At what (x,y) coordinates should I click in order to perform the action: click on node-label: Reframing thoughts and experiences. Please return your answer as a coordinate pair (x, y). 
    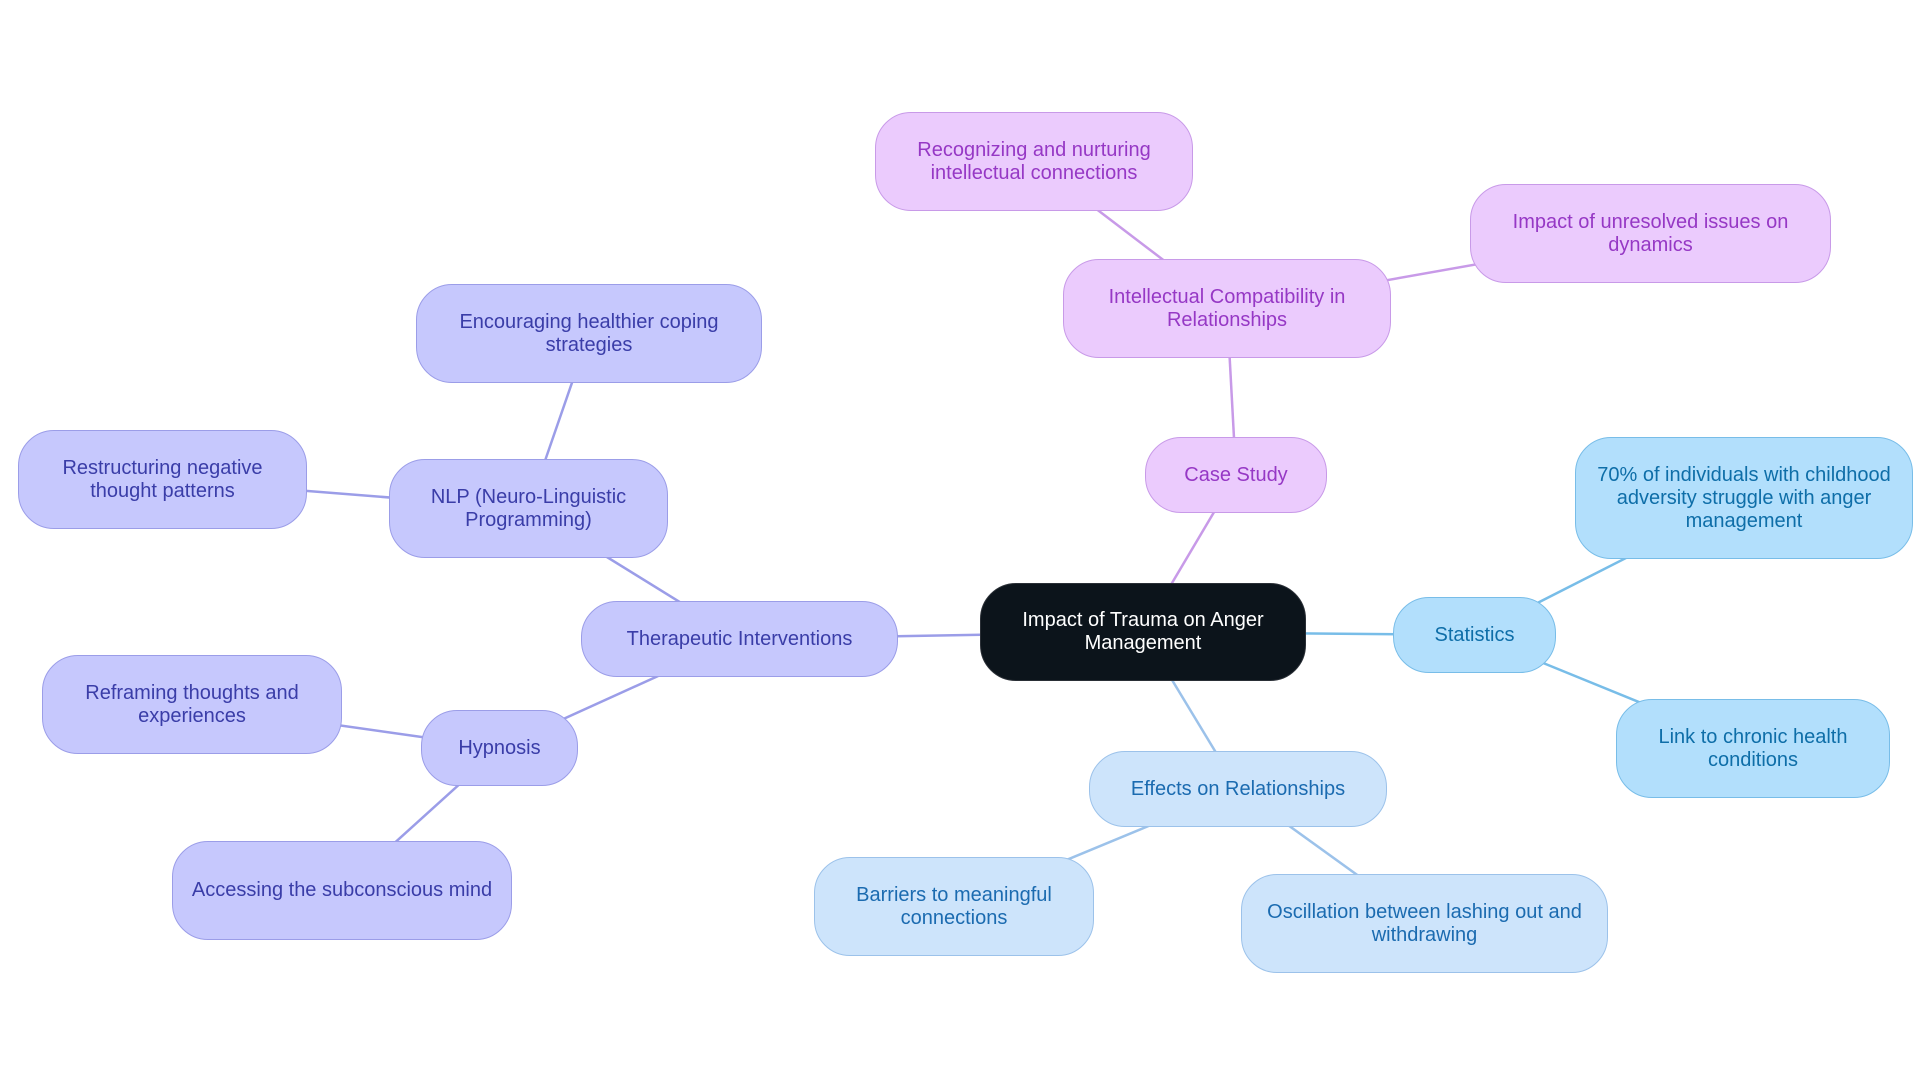
    Looking at the image, I should click on (192, 704).